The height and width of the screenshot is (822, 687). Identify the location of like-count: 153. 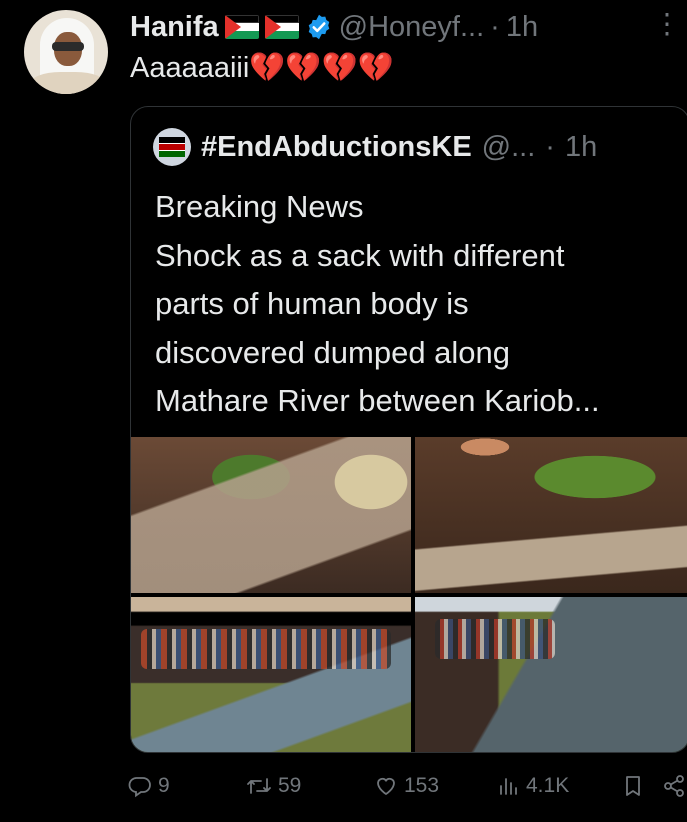
(422, 785).